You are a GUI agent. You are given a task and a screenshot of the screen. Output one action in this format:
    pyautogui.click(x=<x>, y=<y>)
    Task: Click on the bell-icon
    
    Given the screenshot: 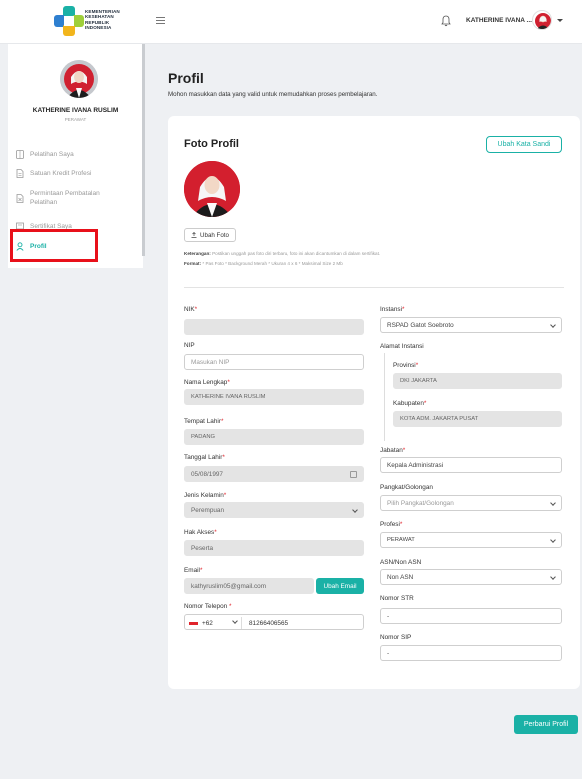 What is the action you would take?
    pyautogui.click(x=446, y=21)
    